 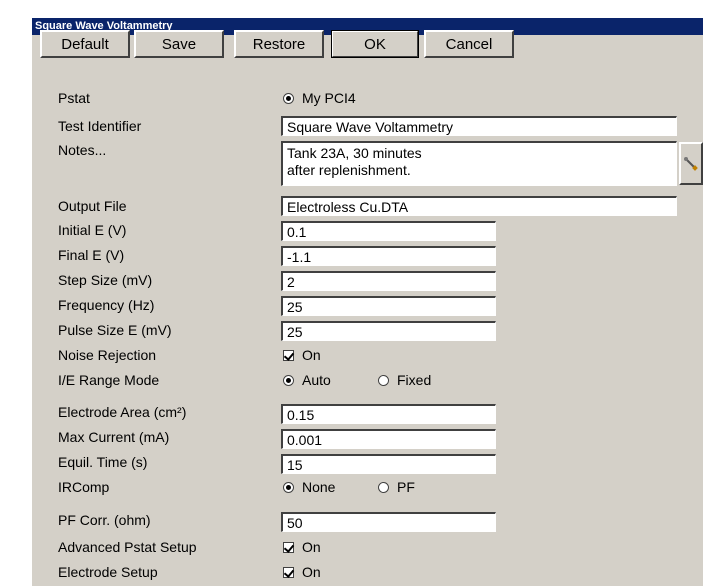 I want to click on frequency-field: 25, so click(x=388, y=306).